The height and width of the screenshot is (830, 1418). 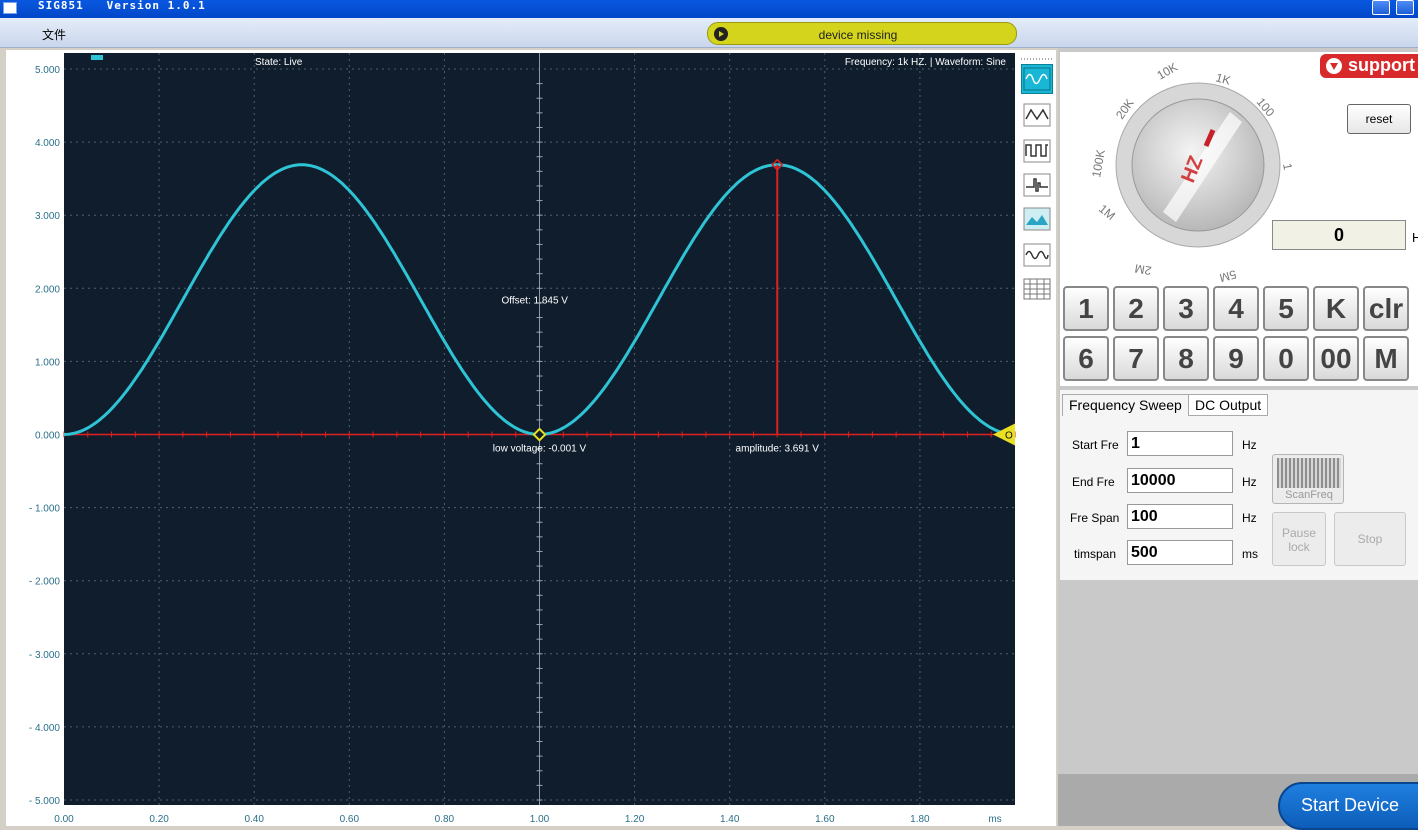 What do you see at coordinates (1299, 533) in the screenshot?
I see `pause-lock-label-1: Pause` at bounding box center [1299, 533].